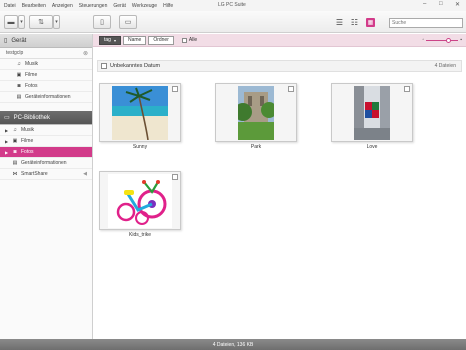  I want to click on photo-thumbnail-kids-trike, so click(140, 200).